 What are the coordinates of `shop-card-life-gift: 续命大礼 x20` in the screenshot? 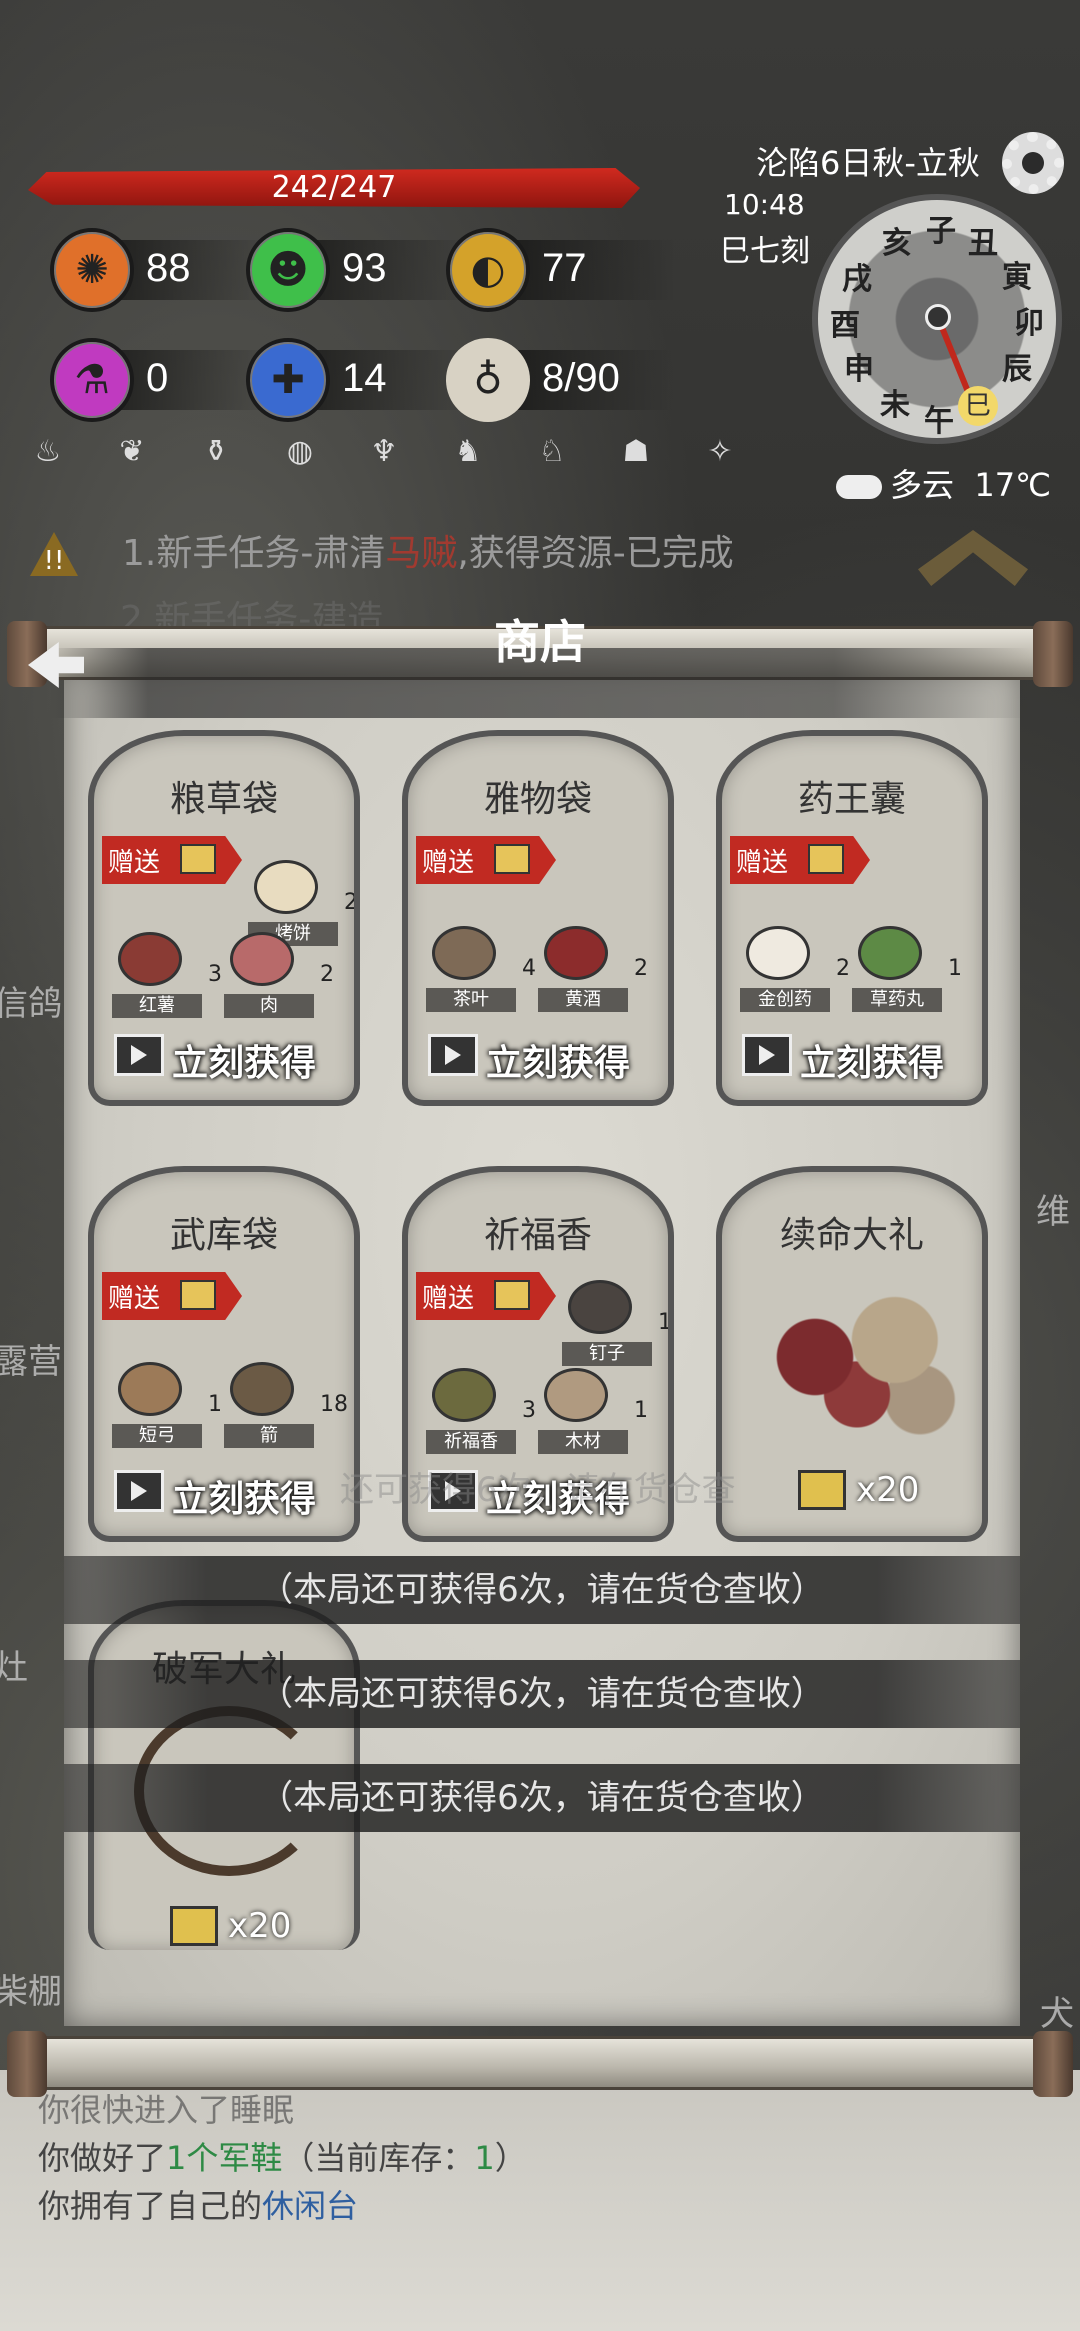 It's located at (852, 1354).